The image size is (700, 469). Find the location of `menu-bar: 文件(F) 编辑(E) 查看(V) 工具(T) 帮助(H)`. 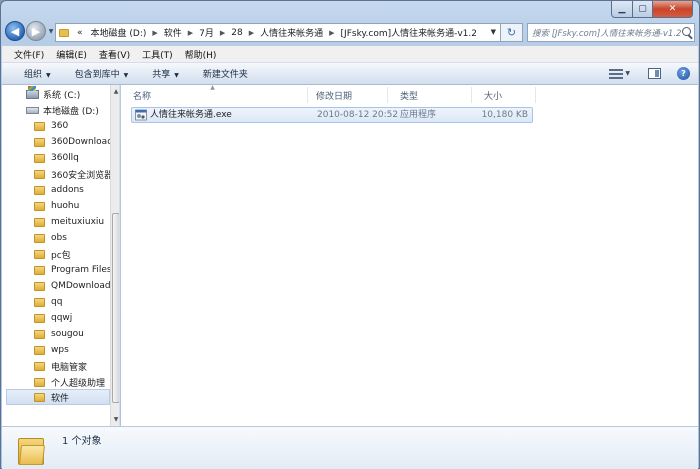

menu-bar: 文件(F) 编辑(E) 查看(V) 工具(T) 帮助(H) is located at coordinates (350, 54).